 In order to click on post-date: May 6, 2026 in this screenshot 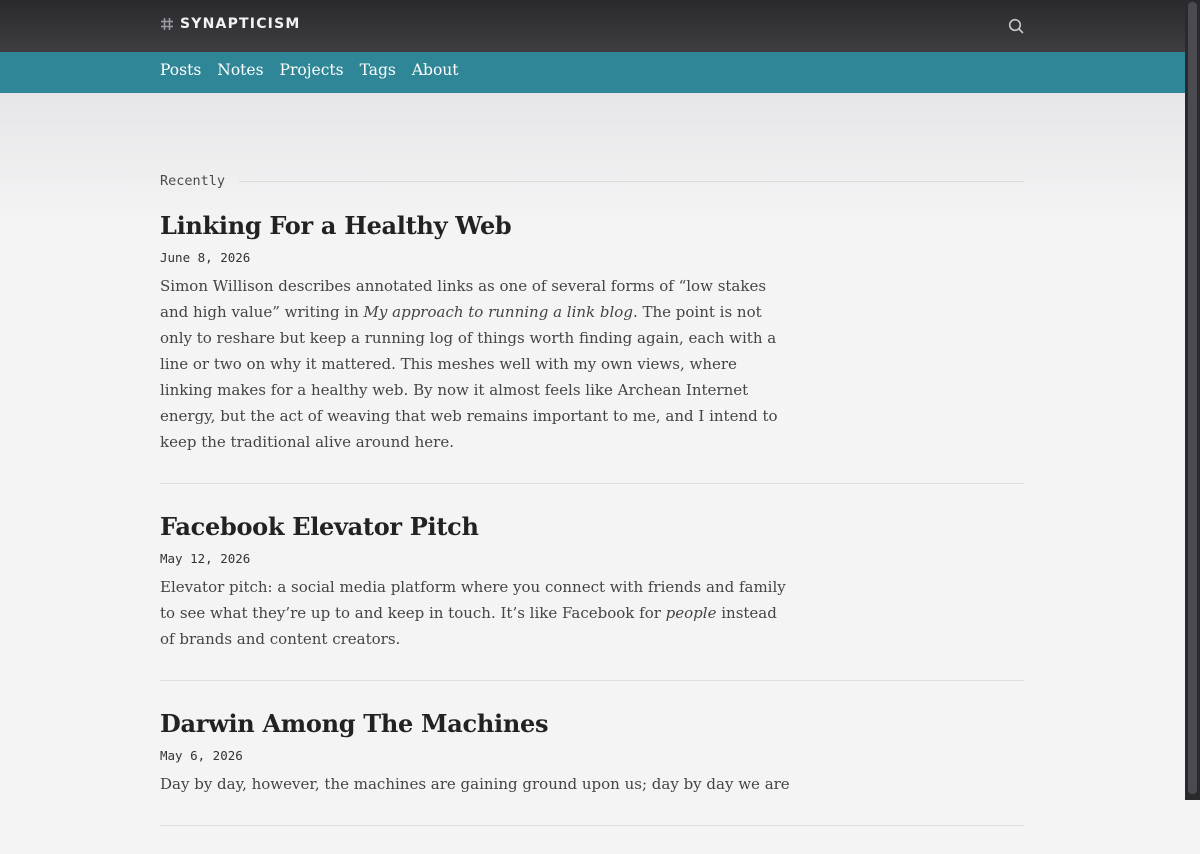, I will do `click(201, 755)`.